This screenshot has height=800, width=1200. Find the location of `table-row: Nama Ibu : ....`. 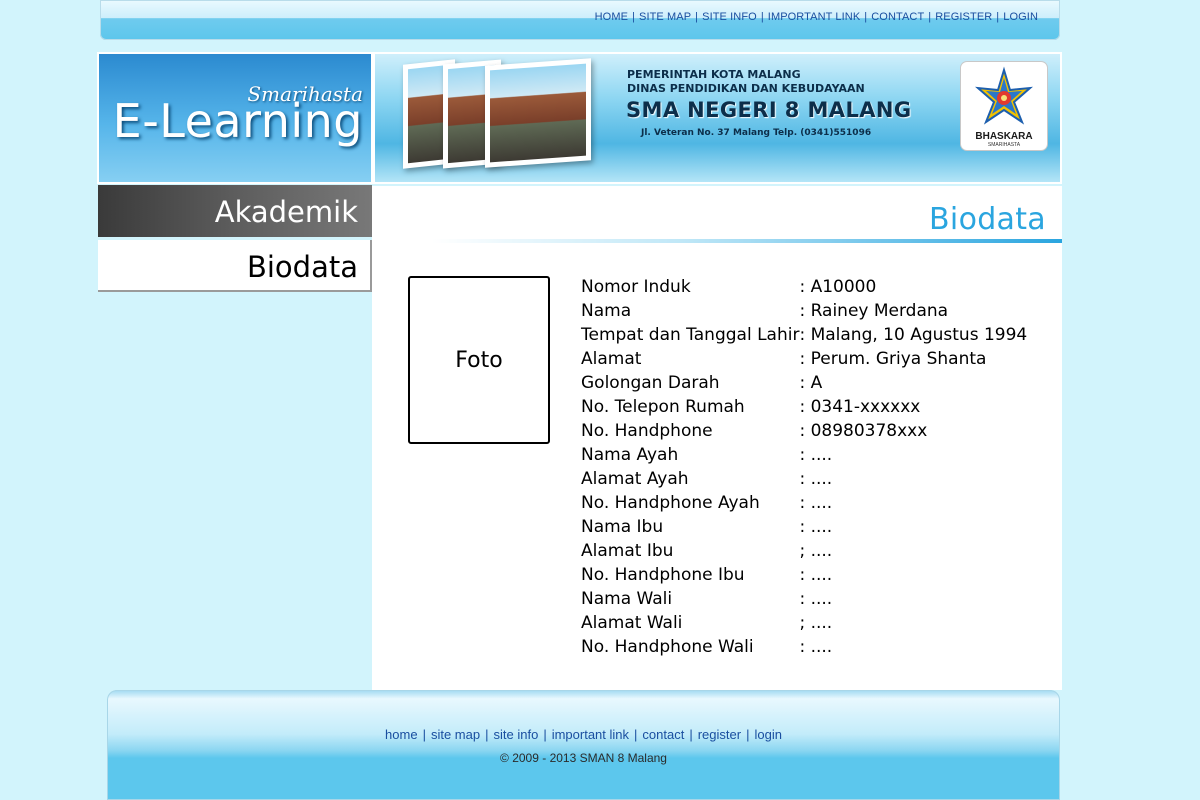

table-row: Nama Ibu : .... is located at coordinates (802, 527).